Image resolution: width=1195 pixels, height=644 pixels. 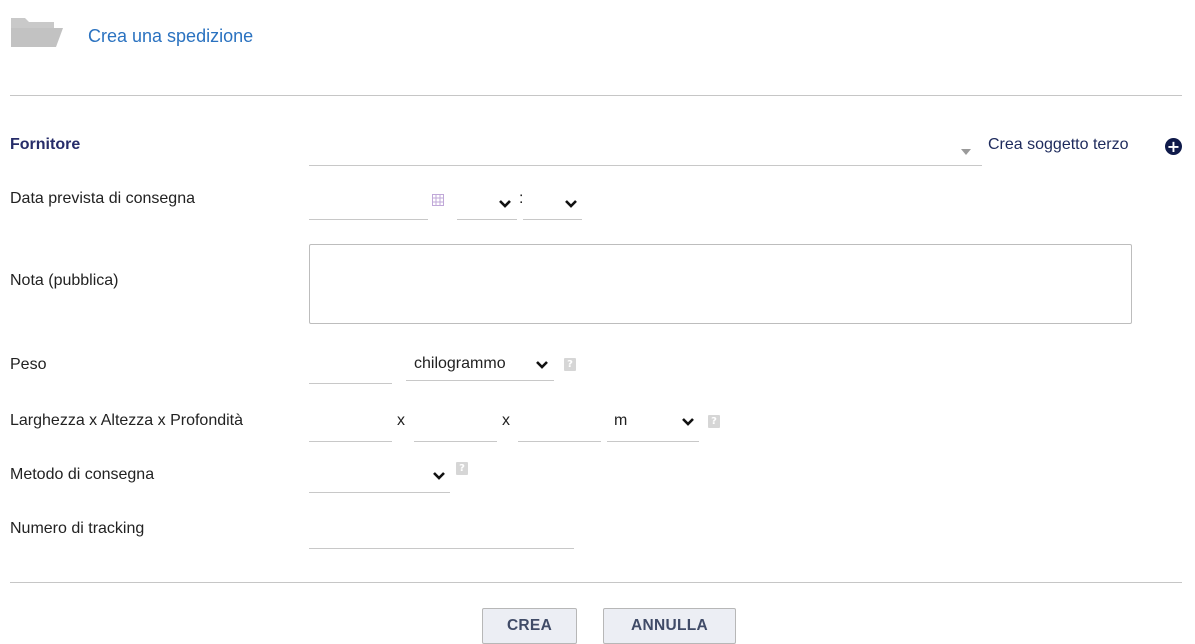 I want to click on dimensions-help-icon: ?, so click(x=714, y=421).